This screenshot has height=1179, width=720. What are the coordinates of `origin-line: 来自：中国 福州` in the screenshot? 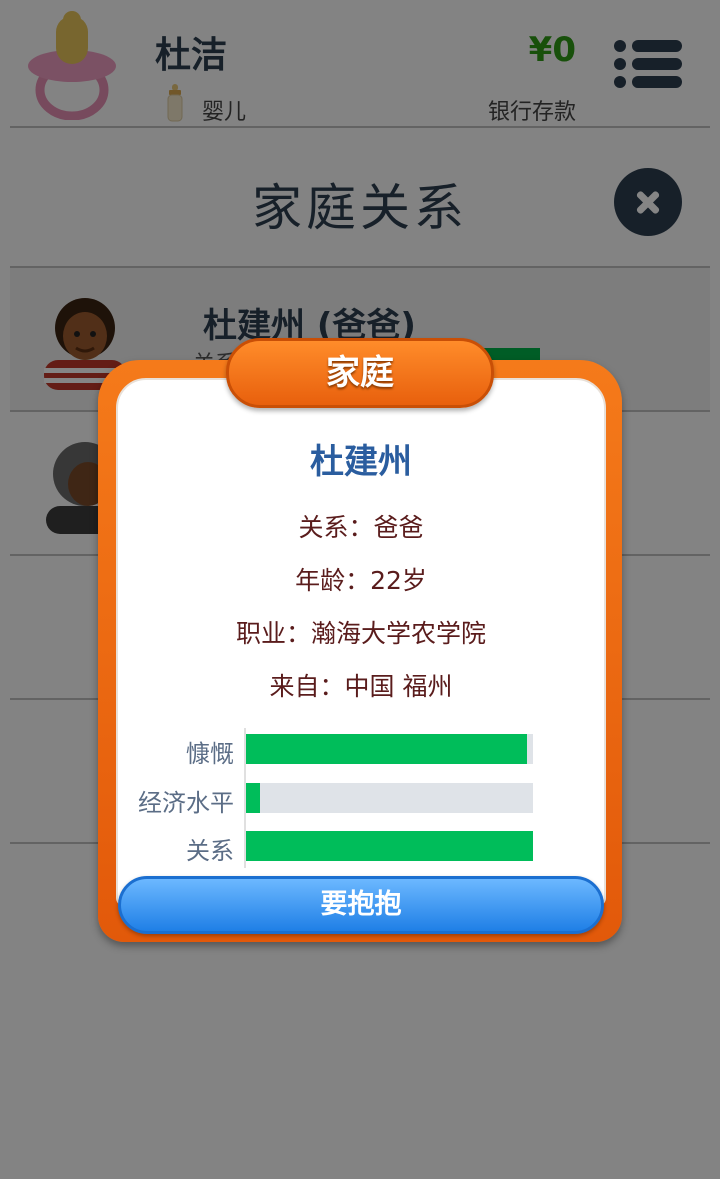 It's located at (361, 686).